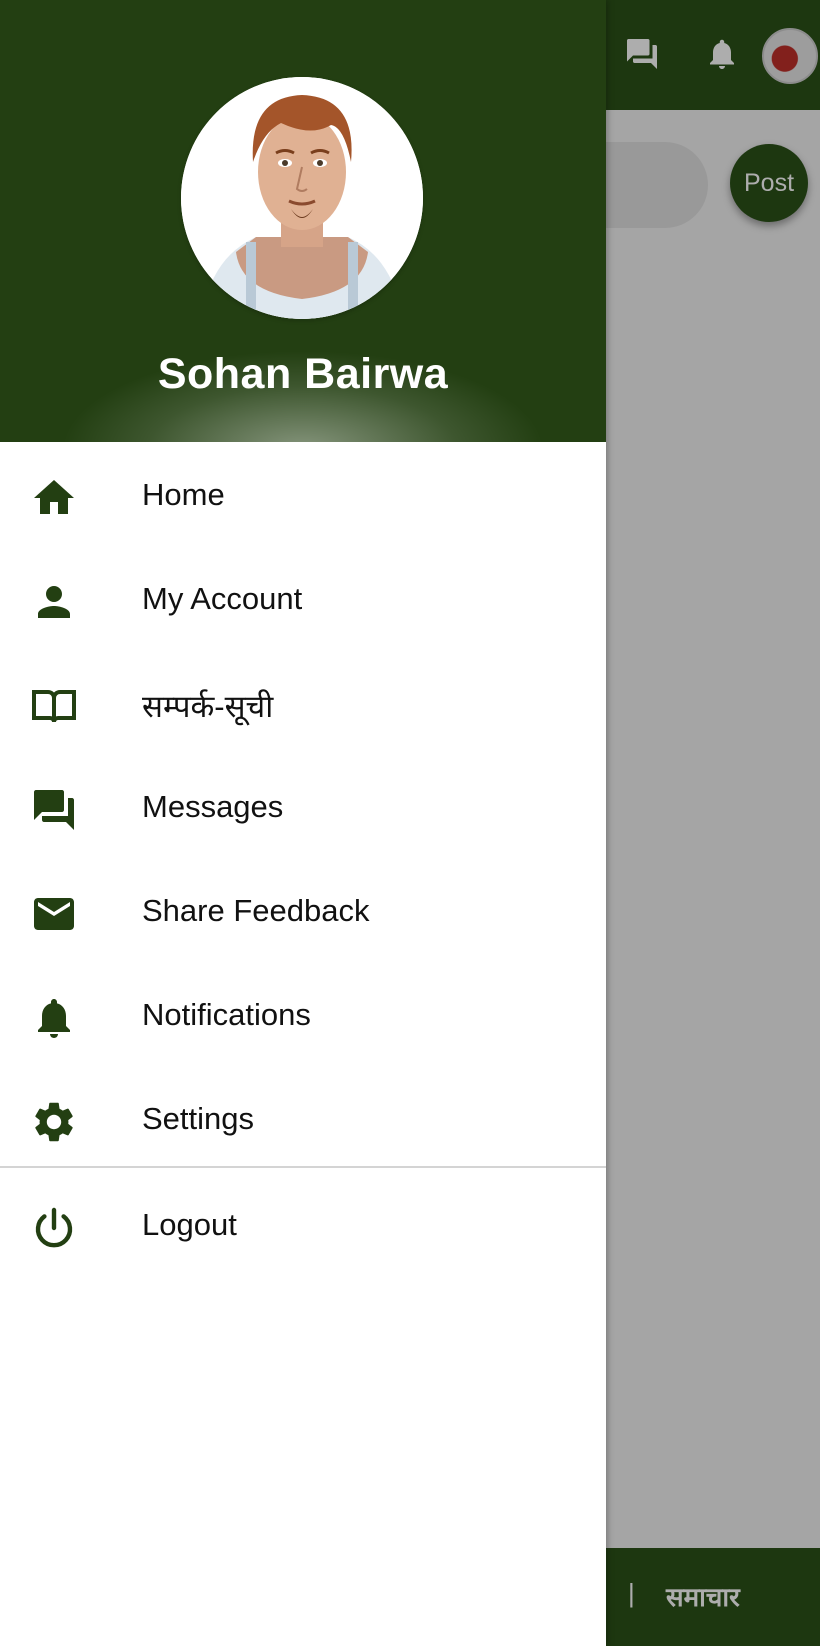  Describe the element at coordinates (54, 497) in the screenshot. I see `home-icon` at that location.